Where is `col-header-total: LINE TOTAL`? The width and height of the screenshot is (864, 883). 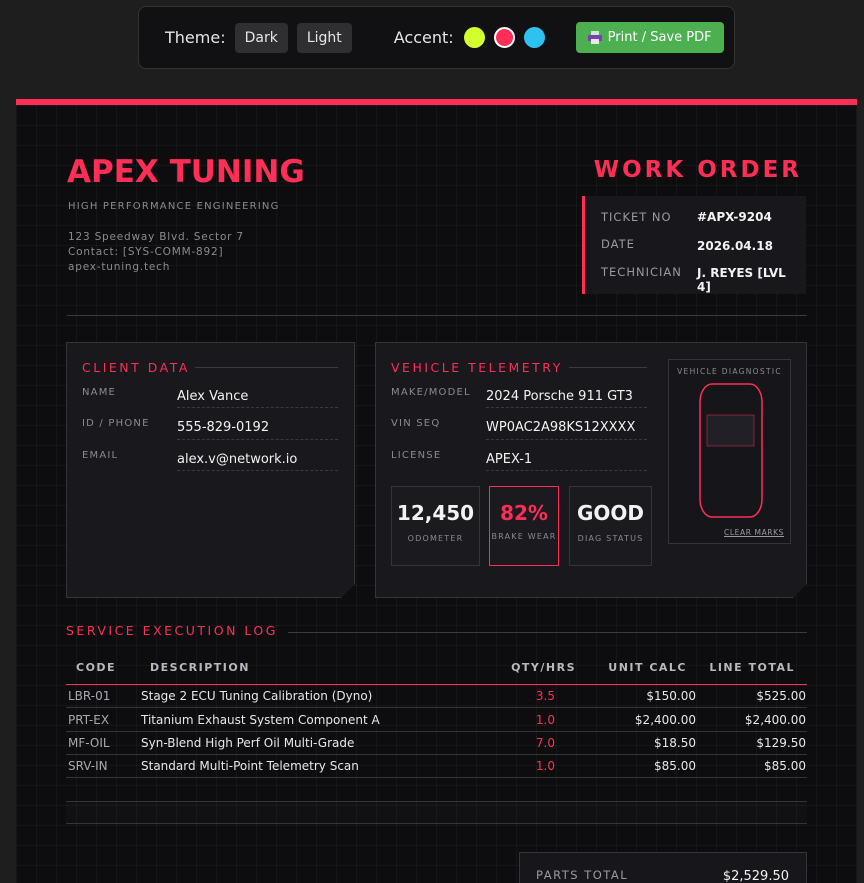
col-header-total: LINE TOTAL is located at coordinates (752, 667).